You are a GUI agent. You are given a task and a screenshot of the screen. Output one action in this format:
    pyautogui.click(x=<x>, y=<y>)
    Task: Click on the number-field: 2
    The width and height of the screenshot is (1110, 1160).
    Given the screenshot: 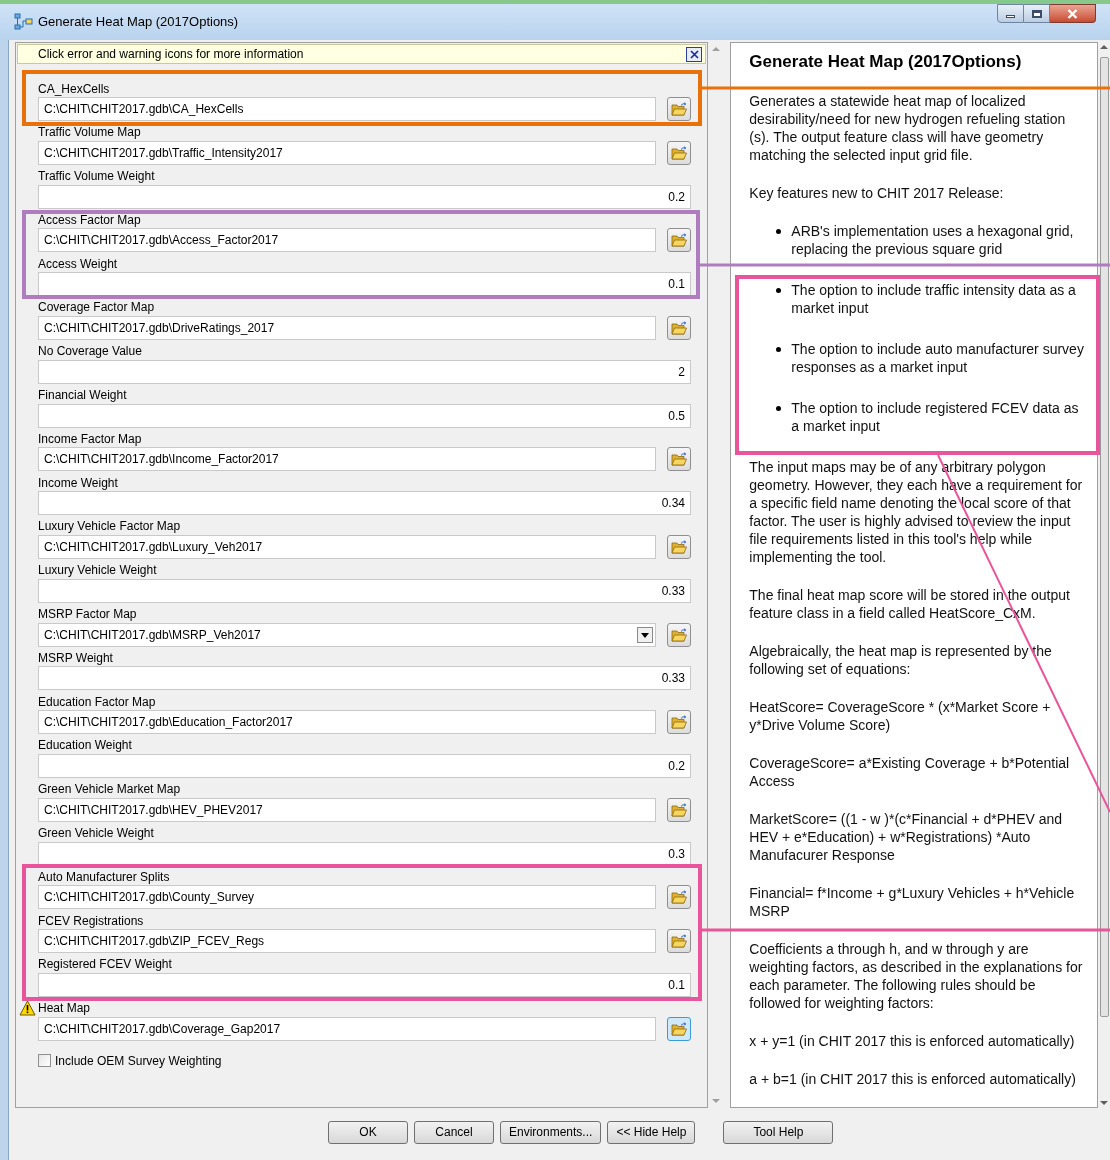 What is the action you would take?
    pyautogui.click(x=364, y=371)
    